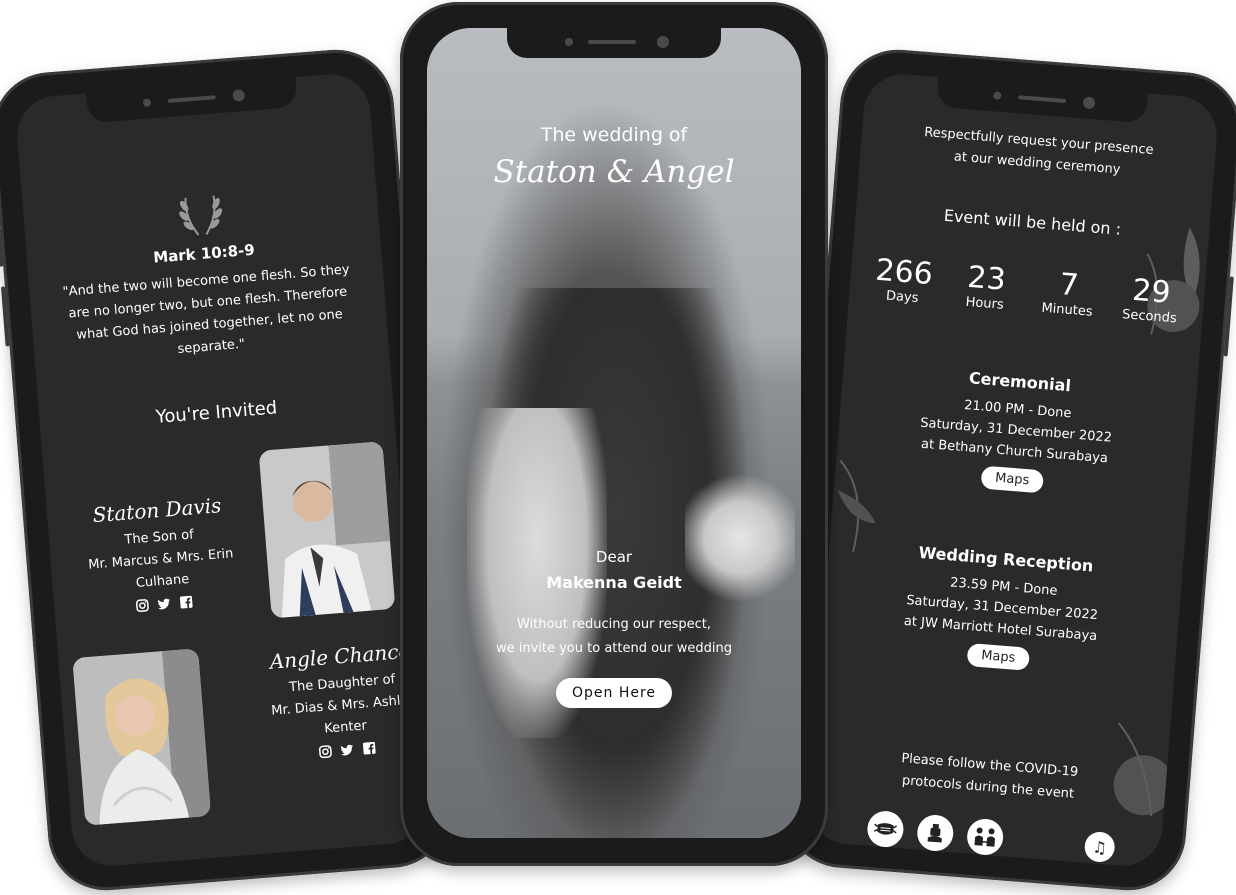  I want to click on ceremonial-maps-button: Maps, so click(1012, 479).